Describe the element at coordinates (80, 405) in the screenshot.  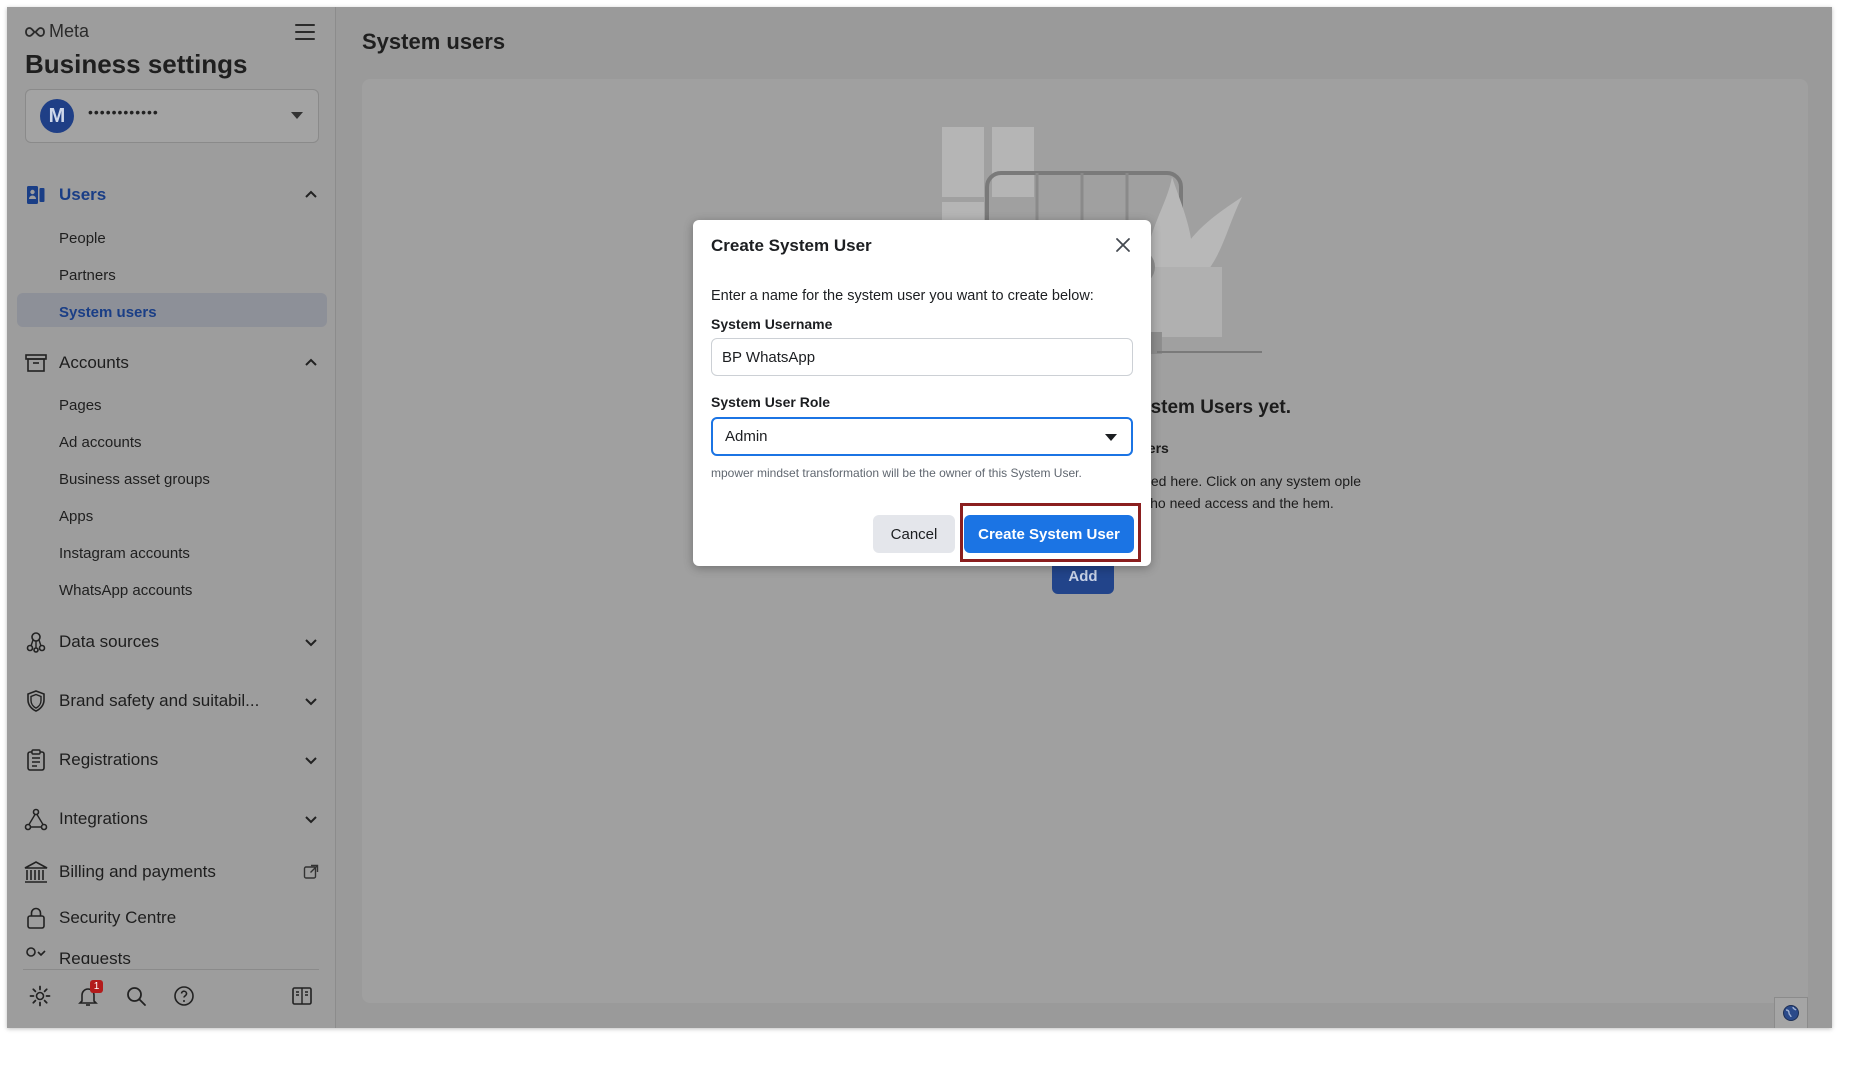
I see `sidebar-item-pages: Pages` at that location.